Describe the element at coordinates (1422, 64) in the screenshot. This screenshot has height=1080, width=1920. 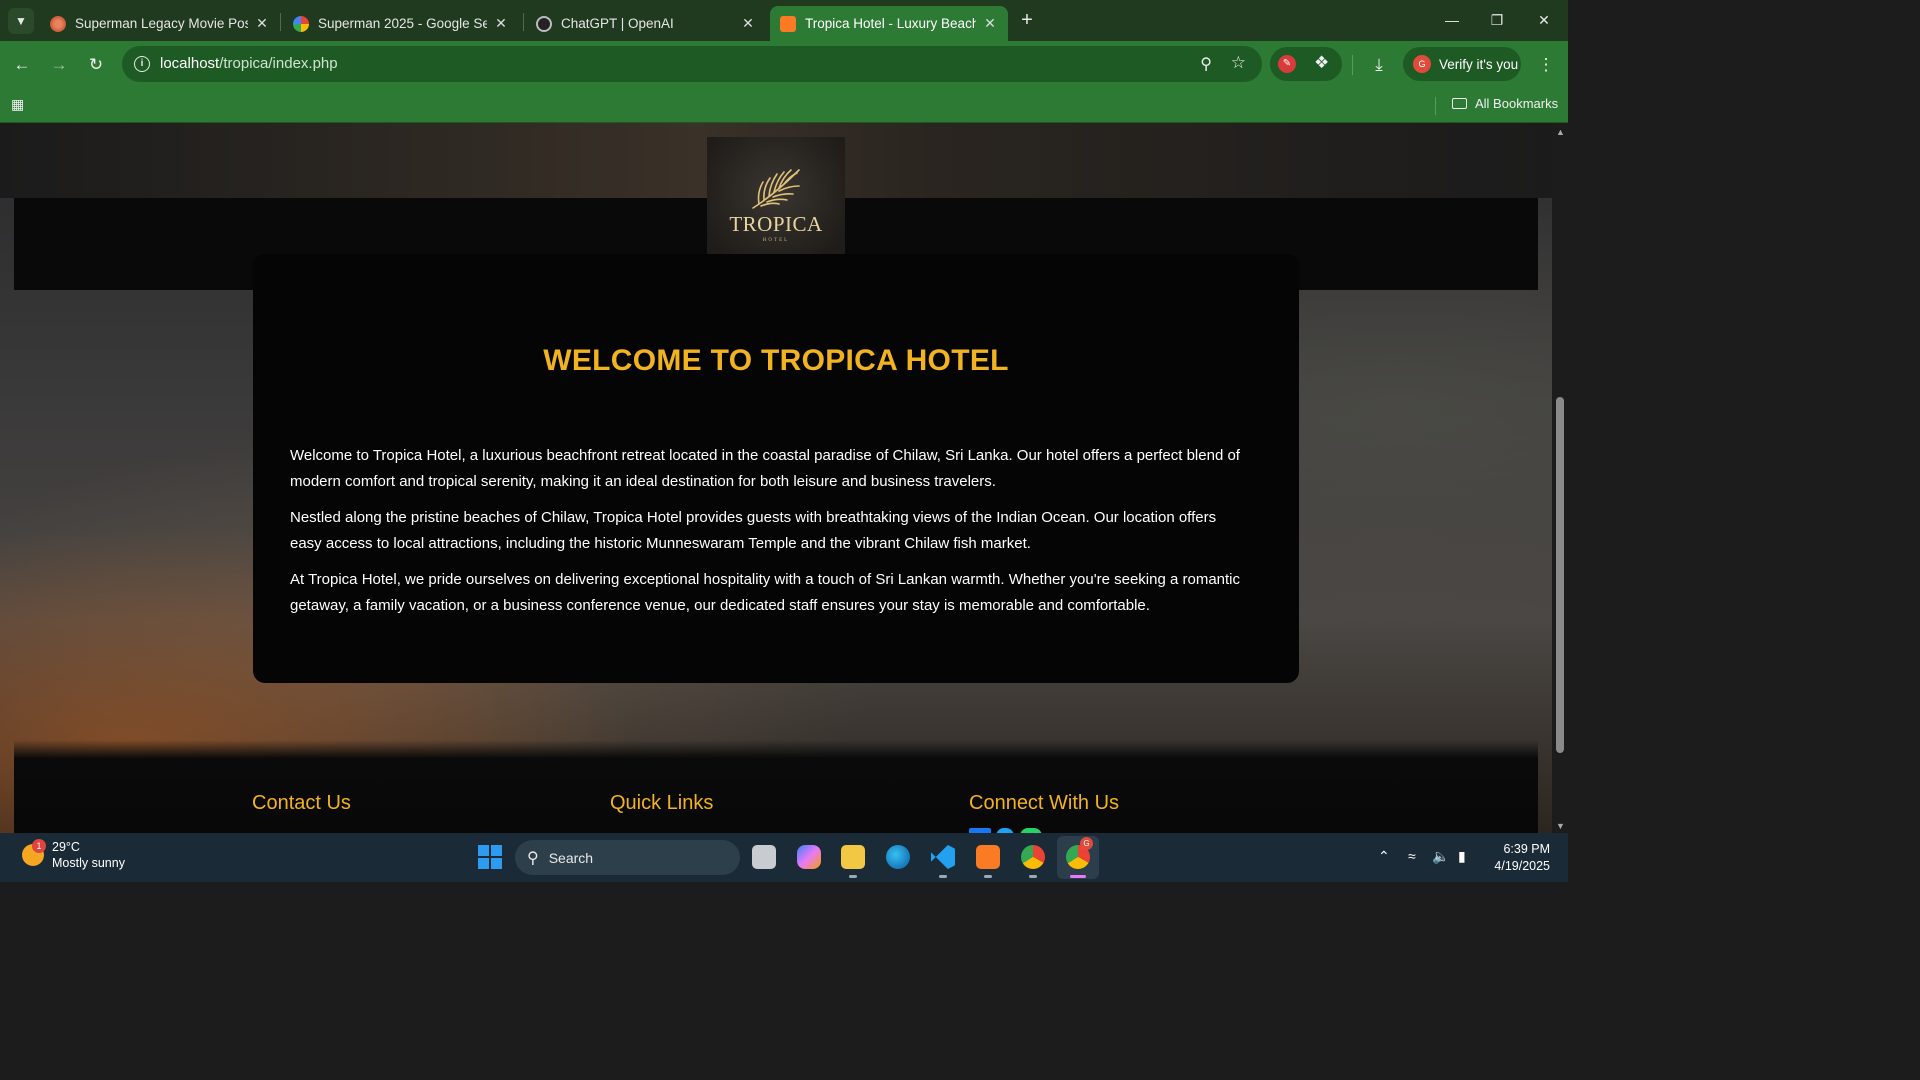
I see `avatar: G` at that location.